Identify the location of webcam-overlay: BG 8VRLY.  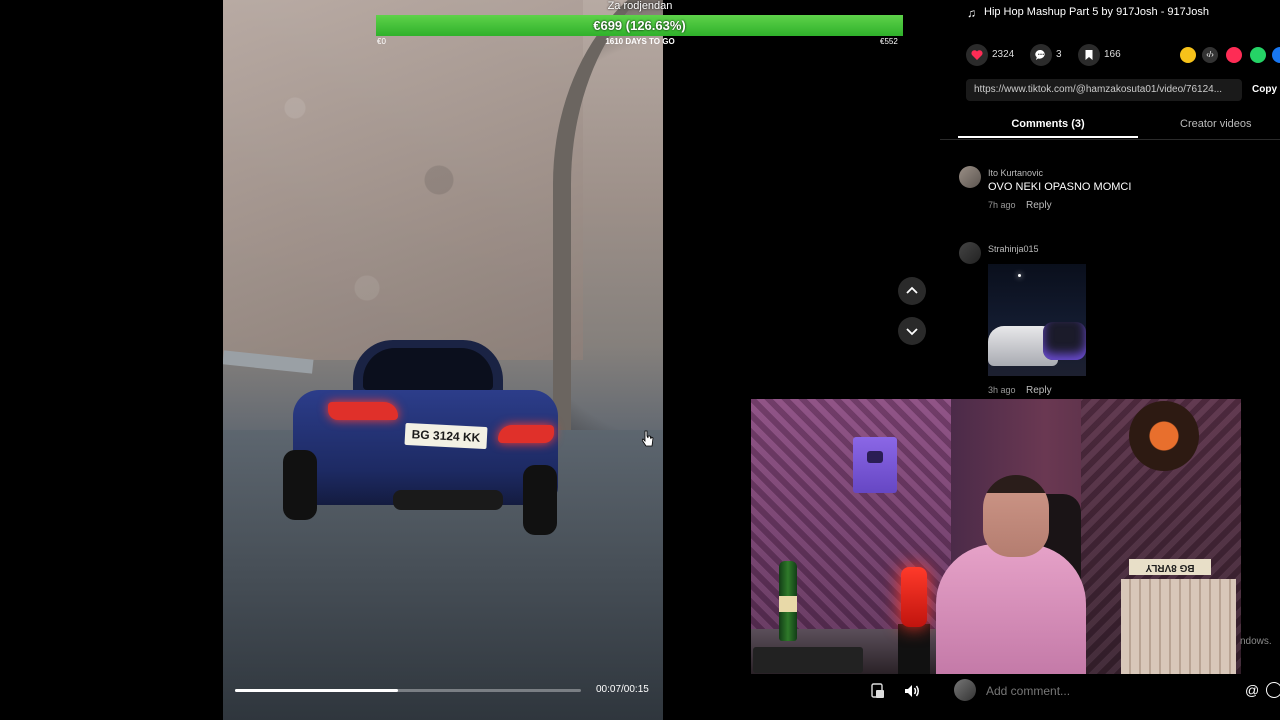
(996, 536).